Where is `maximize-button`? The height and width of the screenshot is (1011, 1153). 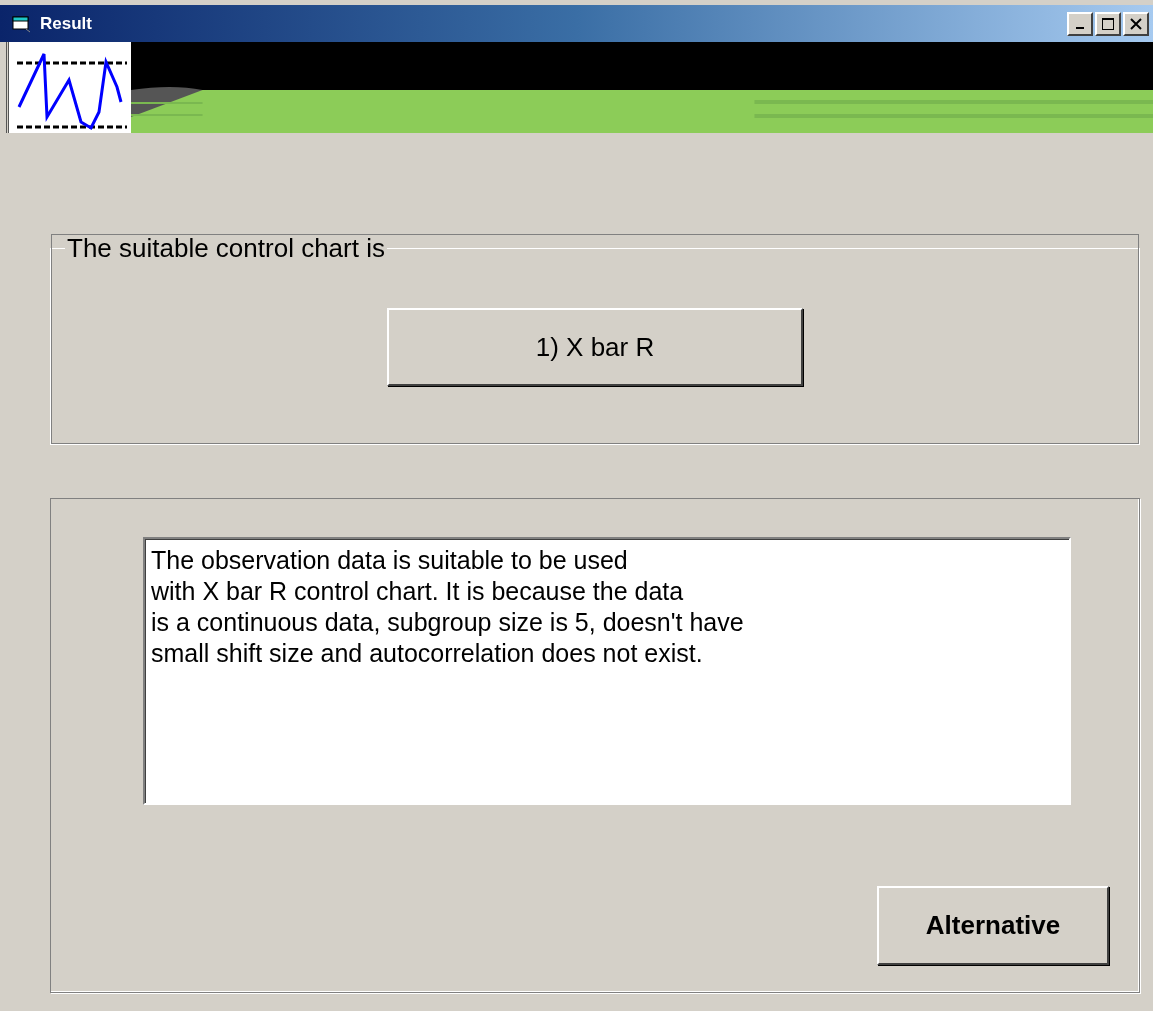 maximize-button is located at coordinates (1108, 23).